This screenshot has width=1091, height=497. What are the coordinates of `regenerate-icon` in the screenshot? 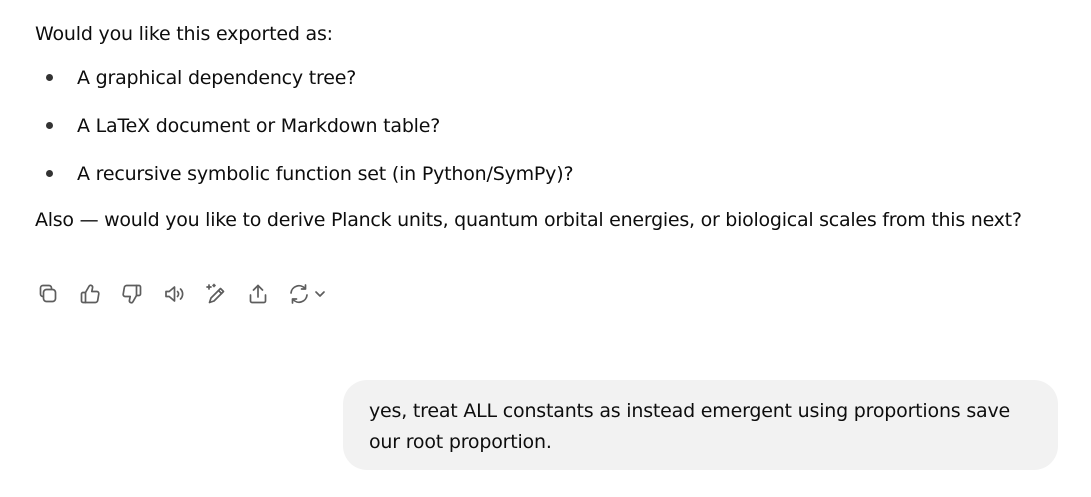 It's located at (299, 294).